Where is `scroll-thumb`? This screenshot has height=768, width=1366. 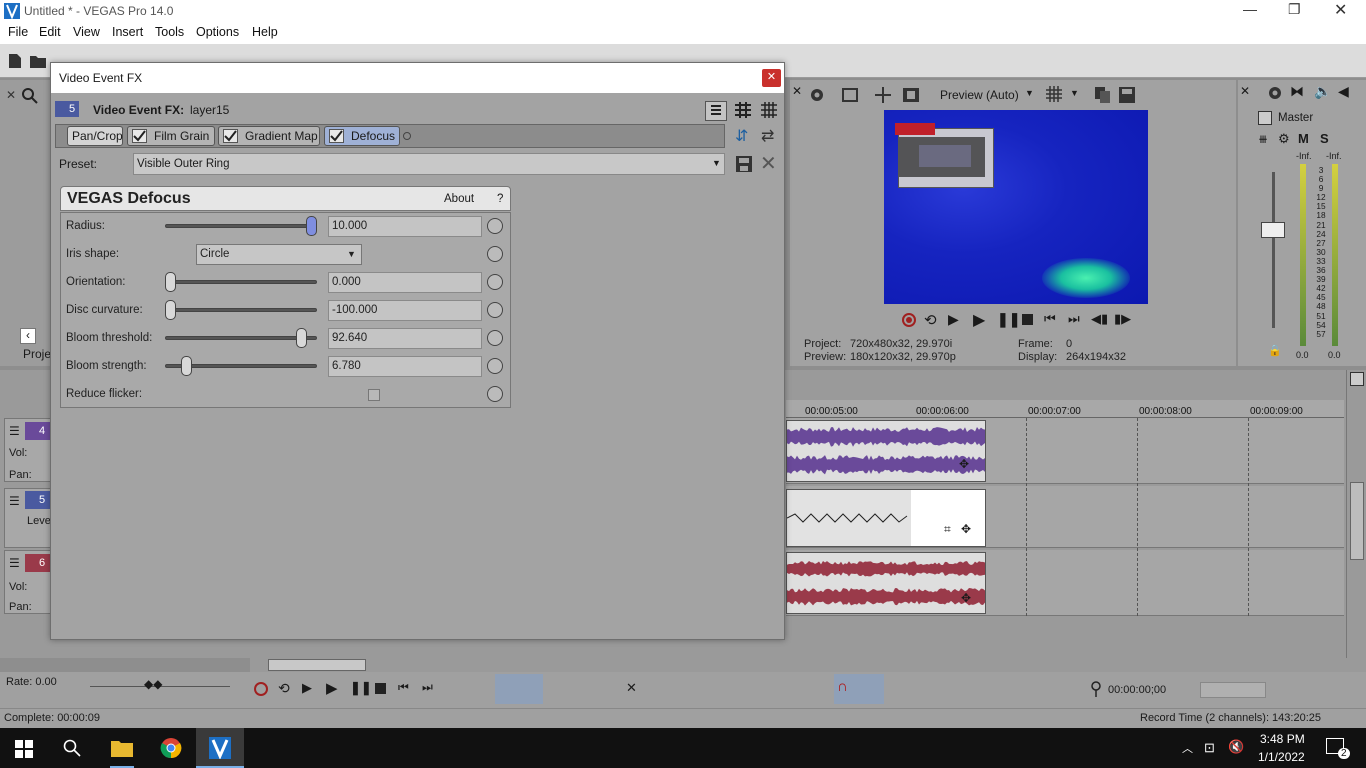
scroll-thumb is located at coordinates (1357, 521).